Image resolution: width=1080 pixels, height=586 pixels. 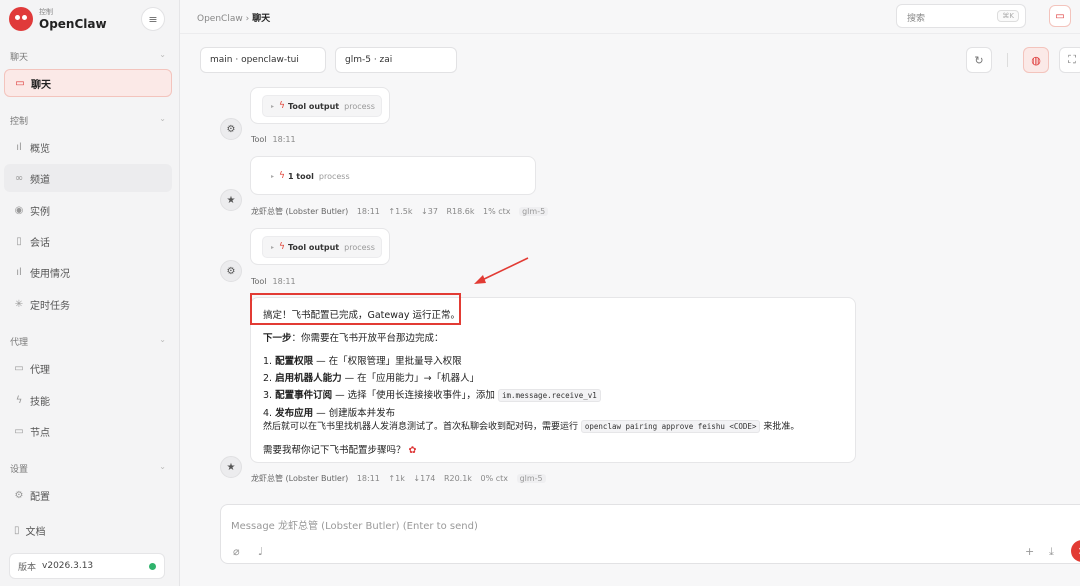 I want to click on sidebar-item-overview: ıl 概览, so click(x=88, y=147).